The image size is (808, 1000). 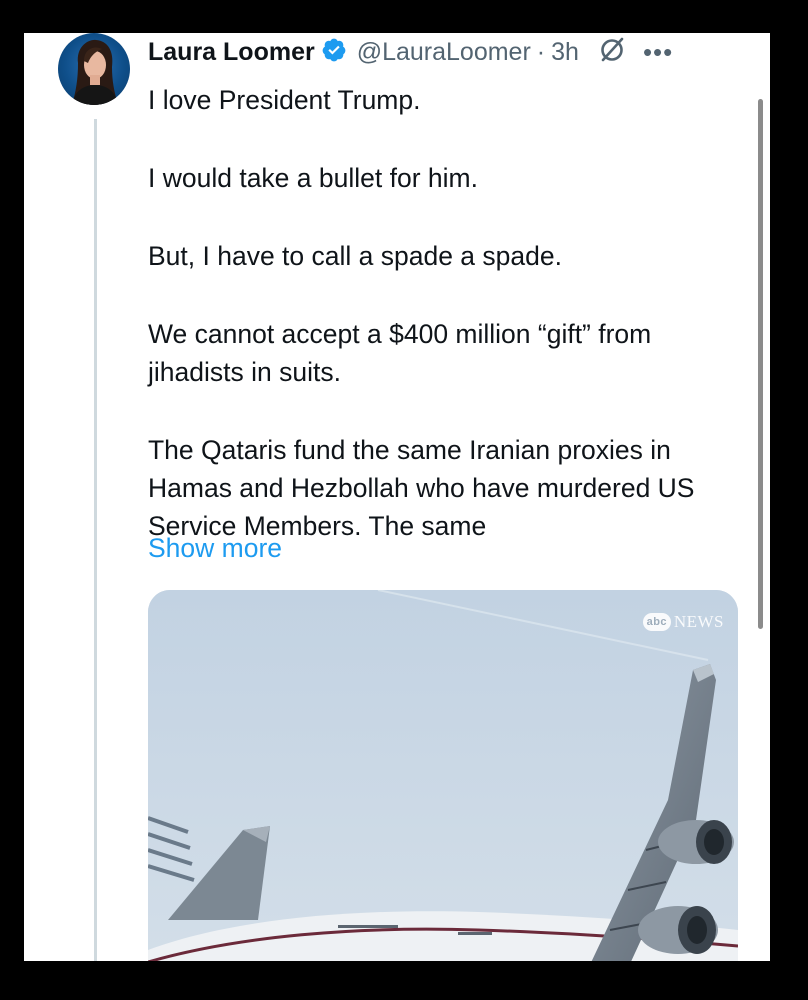 What do you see at coordinates (284, 100) in the screenshot?
I see `tweet-paragraph: I love President Trump.` at bounding box center [284, 100].